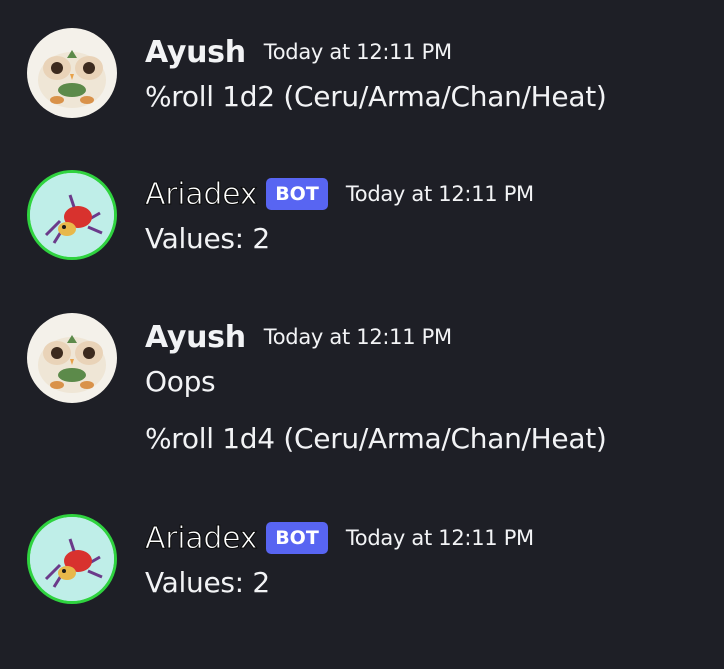 Image resolution: width=724 pixels, height=669 pixels. Describe the element at coordinates (376, 96) in the screenshot. I see `message-text: %roll 1d2 (Ceru/Arma/Chan/Heat)` at that location.